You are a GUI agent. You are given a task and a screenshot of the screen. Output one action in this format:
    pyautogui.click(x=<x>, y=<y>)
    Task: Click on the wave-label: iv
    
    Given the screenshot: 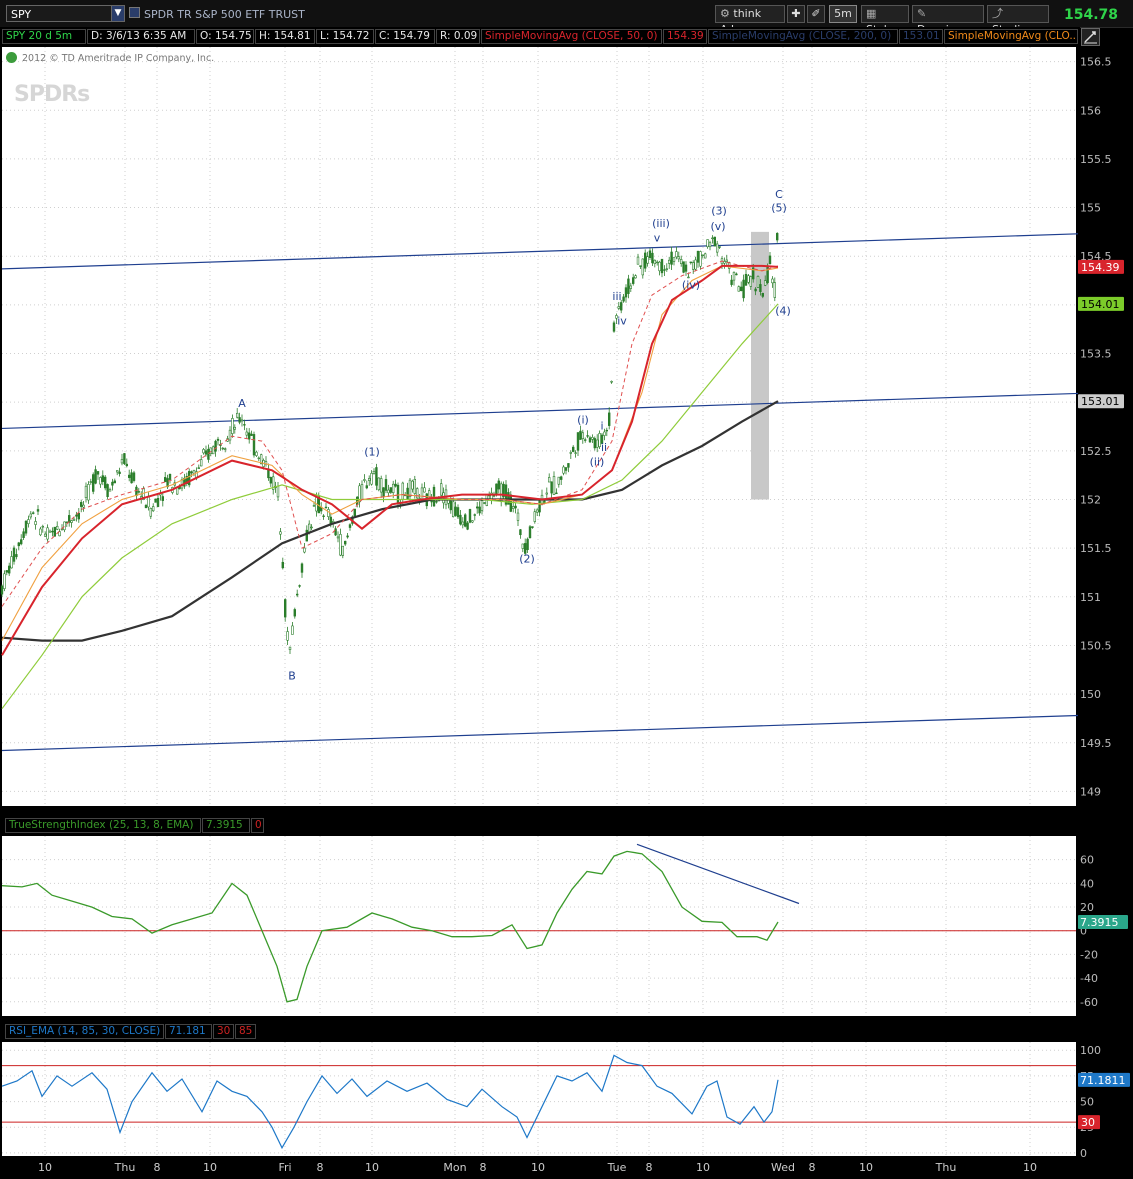 What is the action you would take?
    pyautogui.click(x=622, y=320)
    